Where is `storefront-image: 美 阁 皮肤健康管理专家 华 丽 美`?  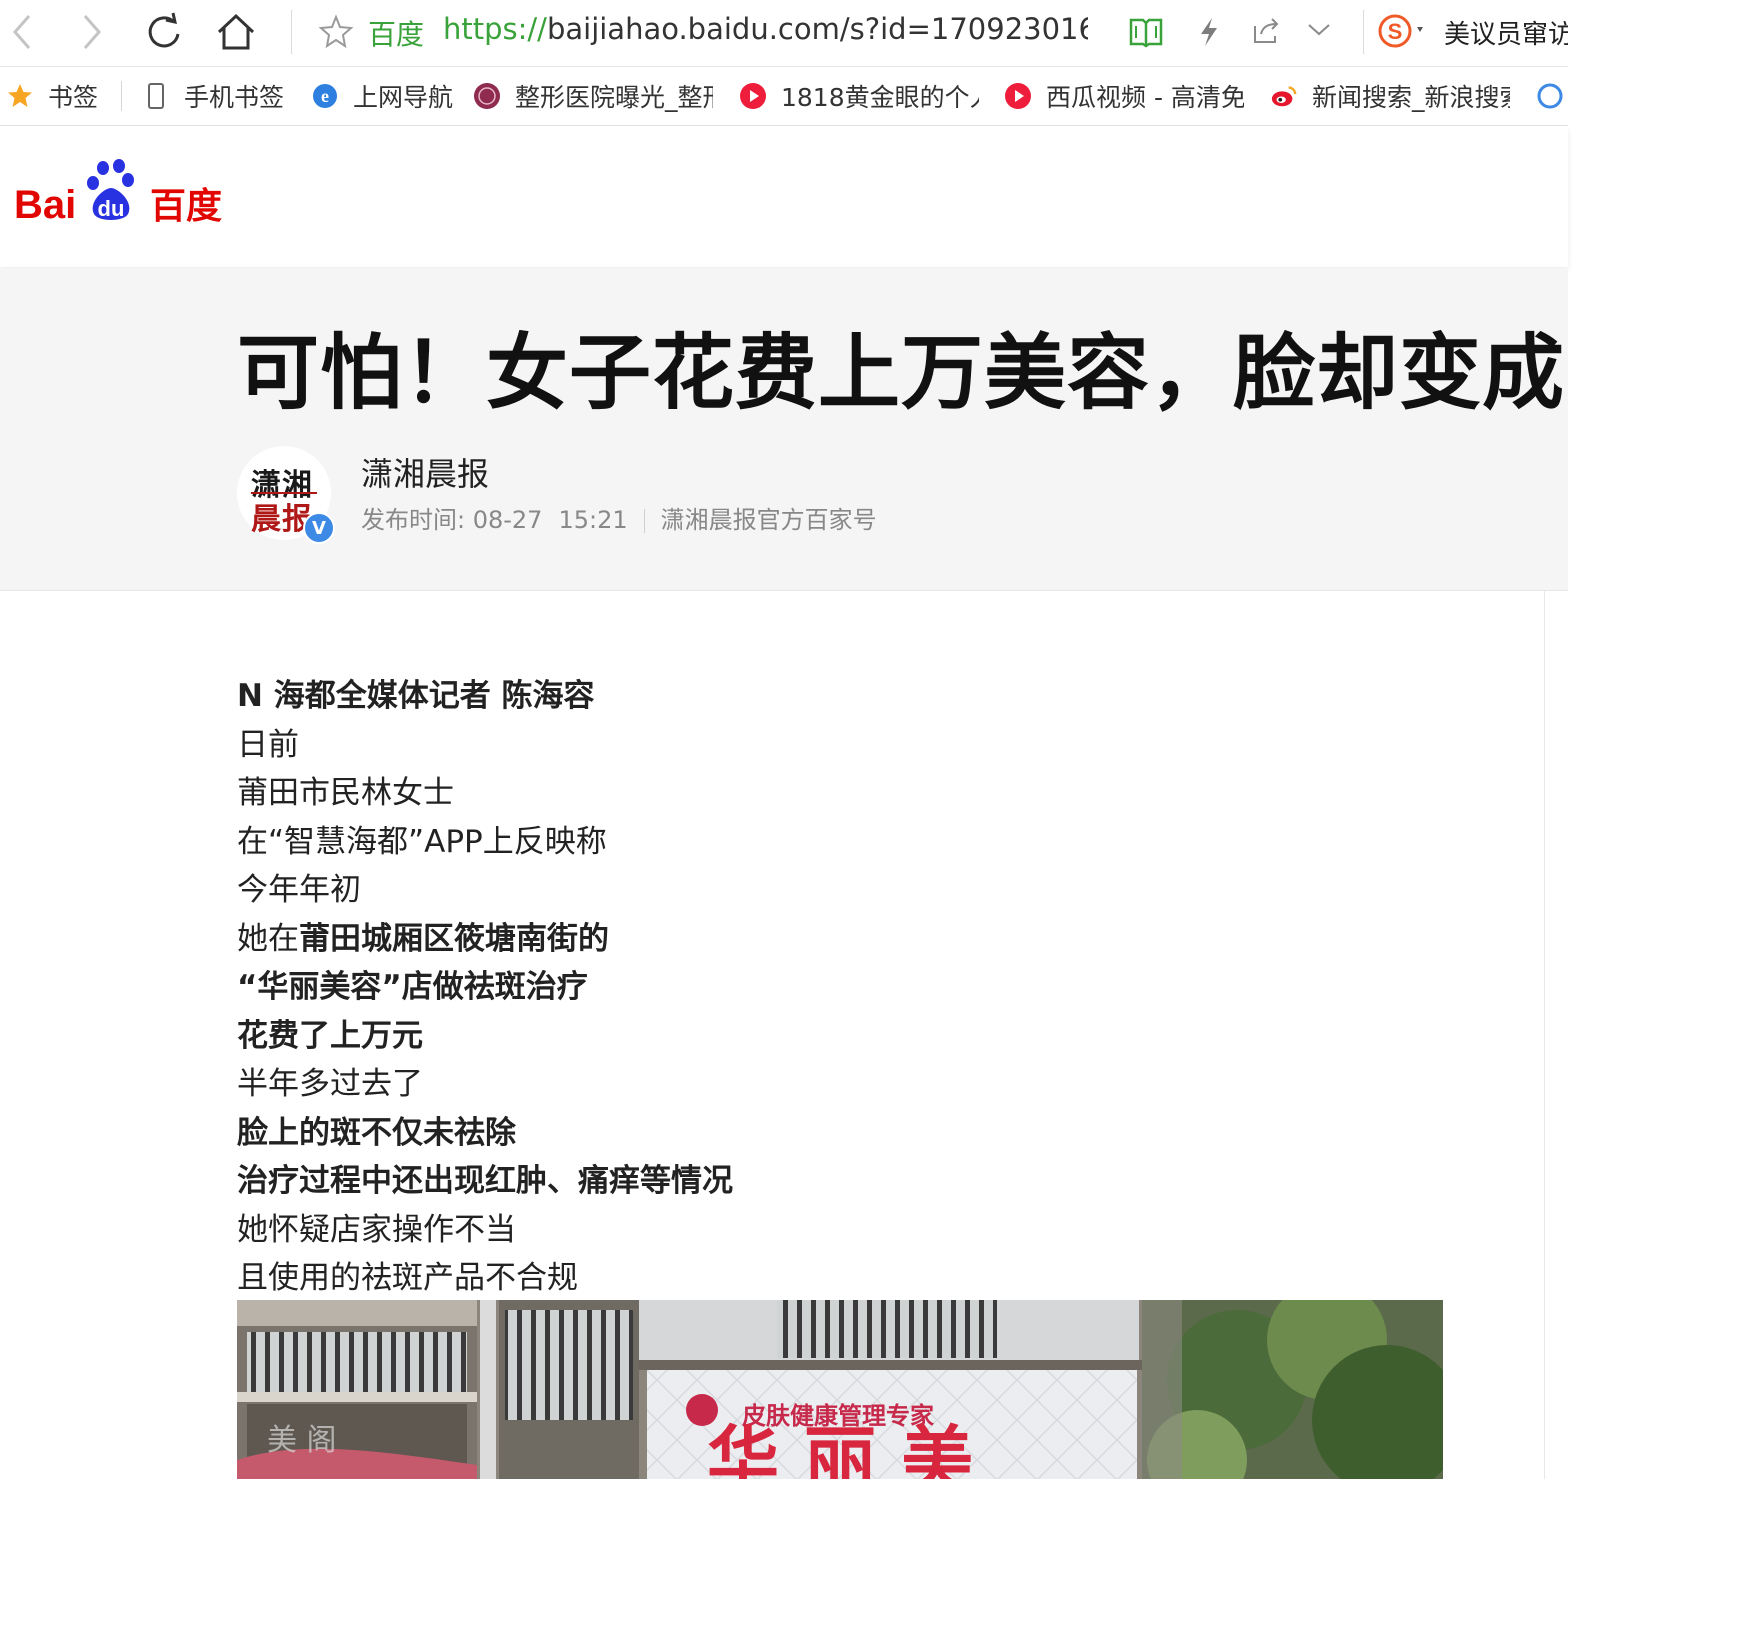
storefront-image: 美 阁 皮肤健康管理专家 华 丽 美 is located at coordinates (840, 1389).